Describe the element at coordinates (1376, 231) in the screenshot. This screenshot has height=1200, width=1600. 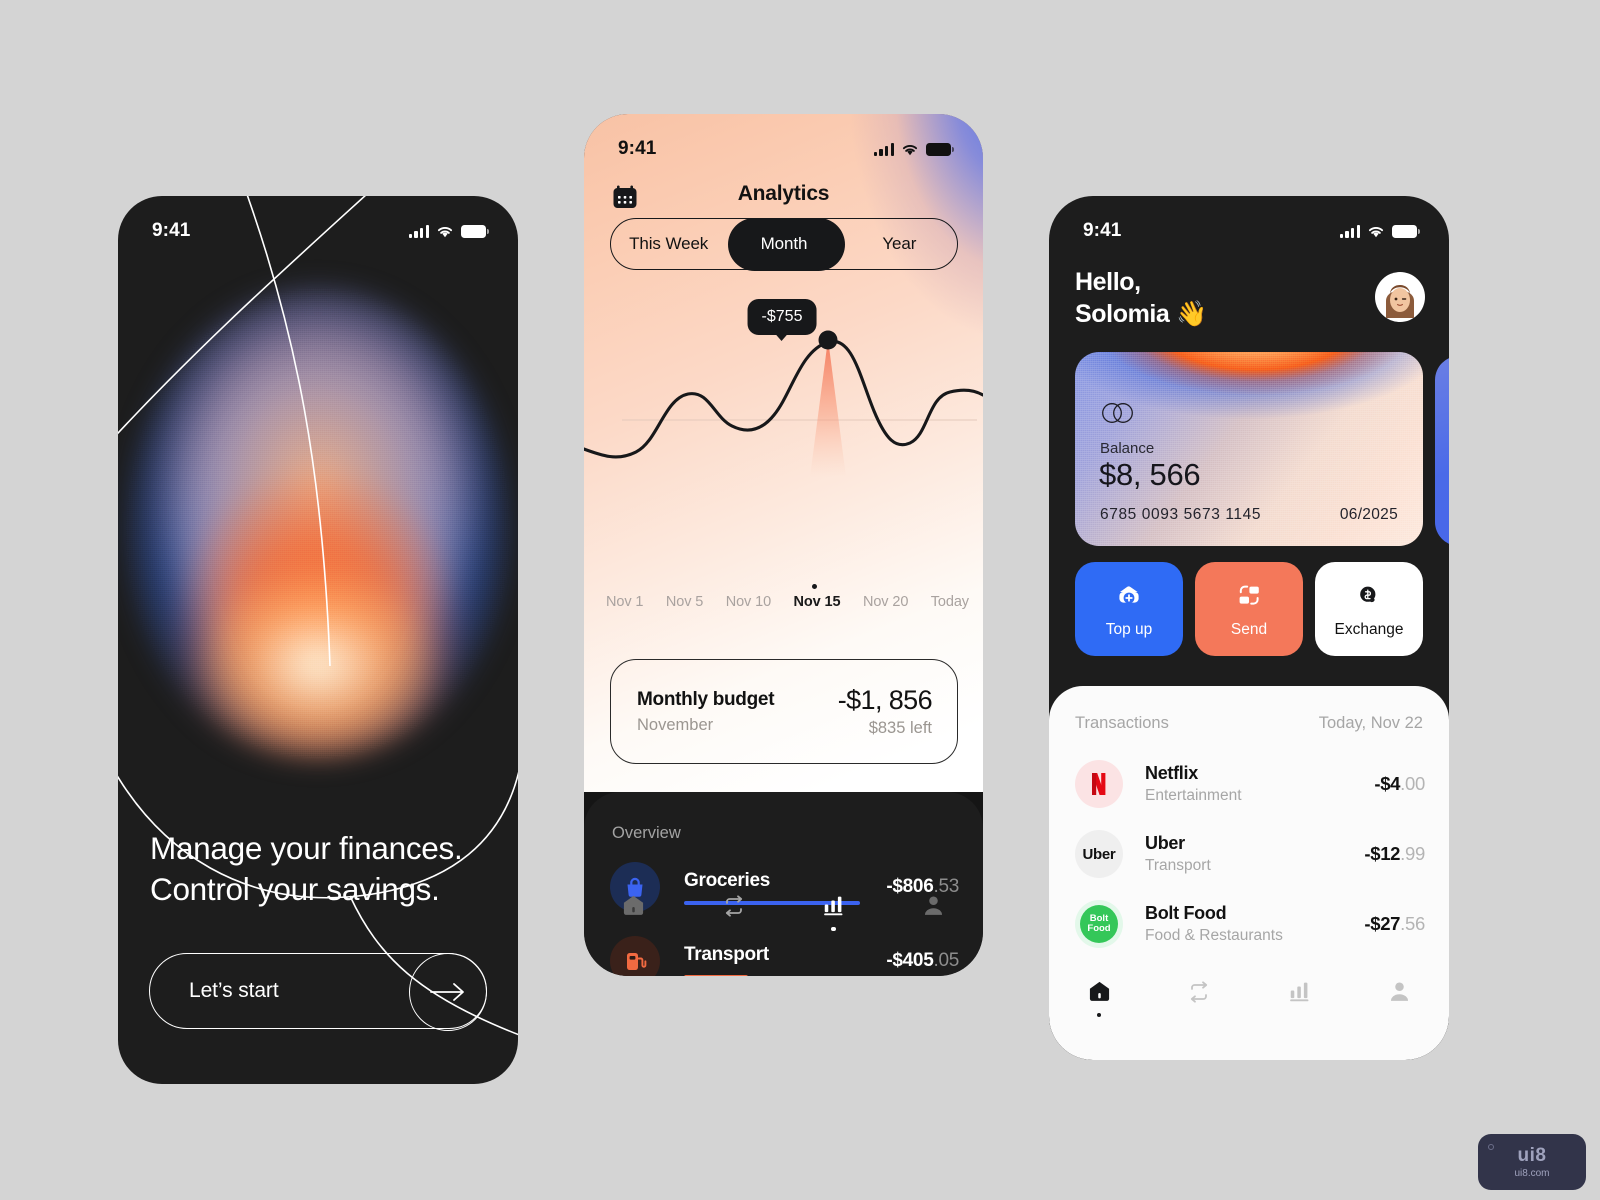
I see `wifi-icon` at that location.